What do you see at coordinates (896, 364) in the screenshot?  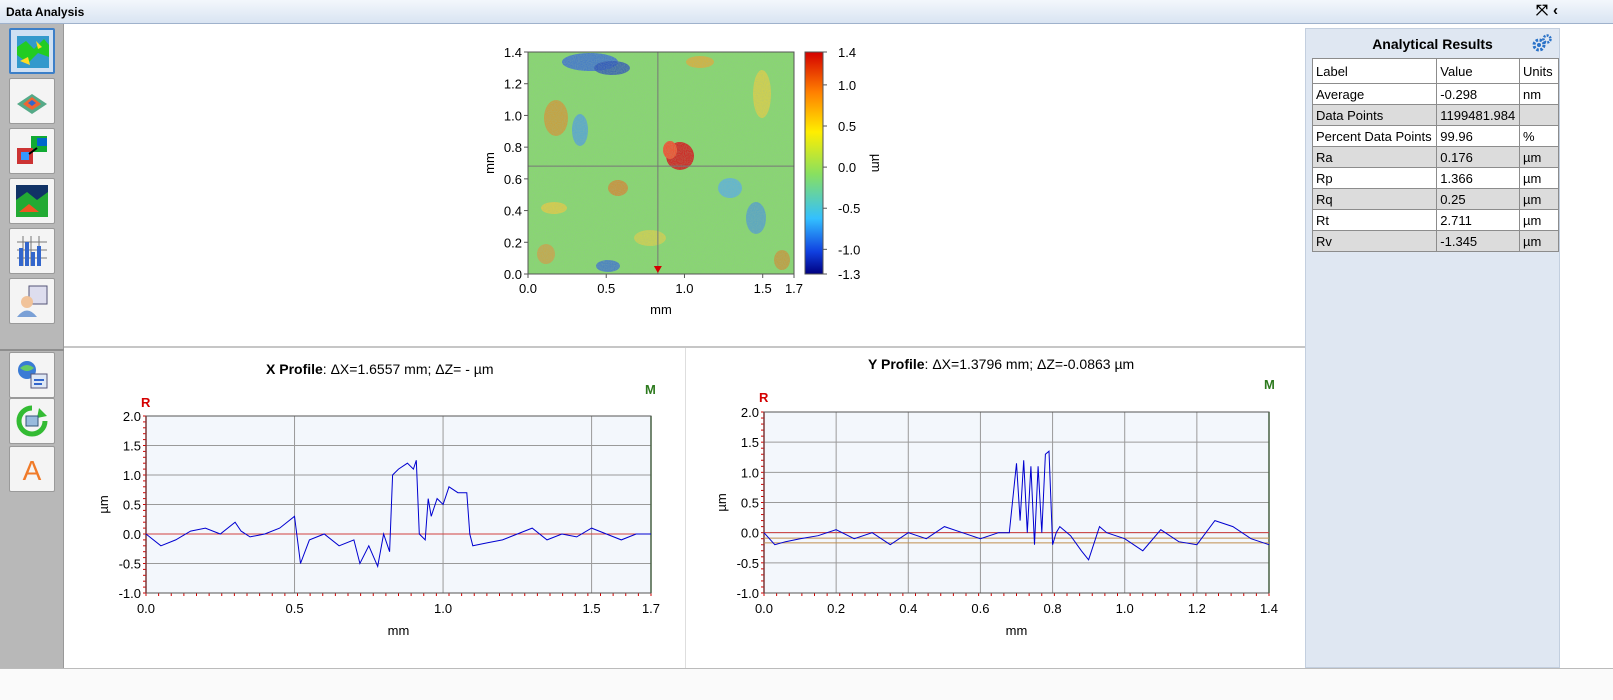 I see `y-profile-title-bold: Y Profile` at bounding box center [896, 364].